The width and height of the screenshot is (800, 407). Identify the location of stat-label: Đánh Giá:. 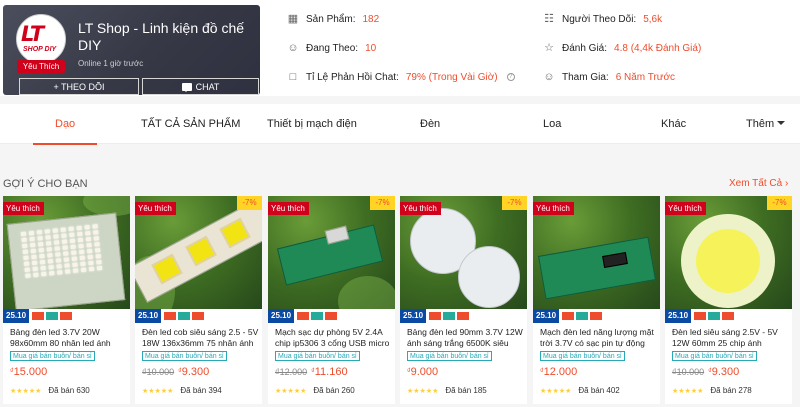
(585, 48).